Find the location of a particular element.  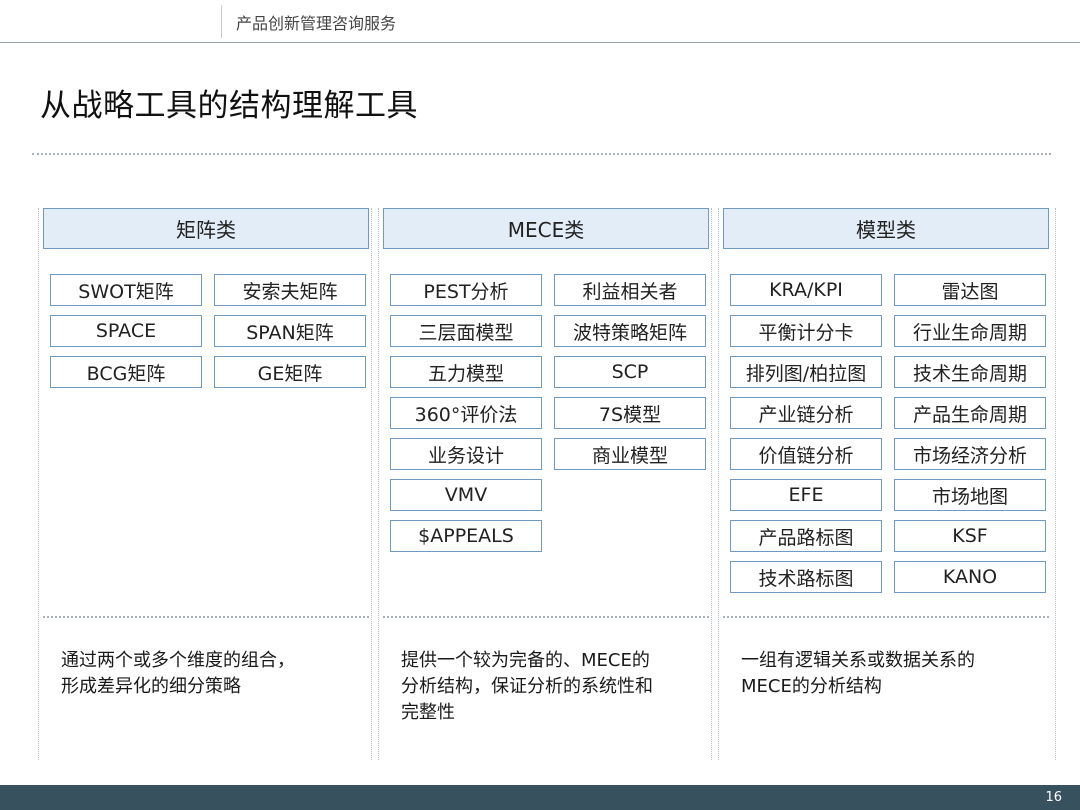

tool-box: 7S模型 is located at coordinates (630, 413).